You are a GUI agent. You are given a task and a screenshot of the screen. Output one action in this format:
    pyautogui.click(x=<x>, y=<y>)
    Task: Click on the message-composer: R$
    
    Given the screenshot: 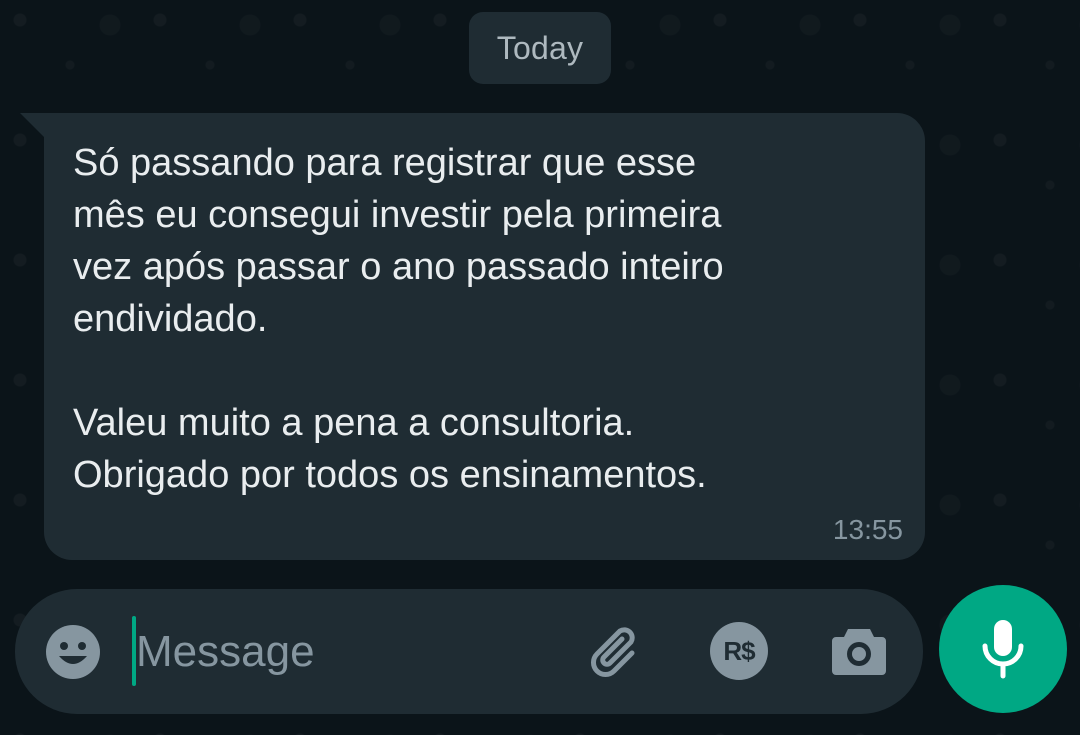 What is the action you would take?
    pyautogui.click(x=469, y=651)
    